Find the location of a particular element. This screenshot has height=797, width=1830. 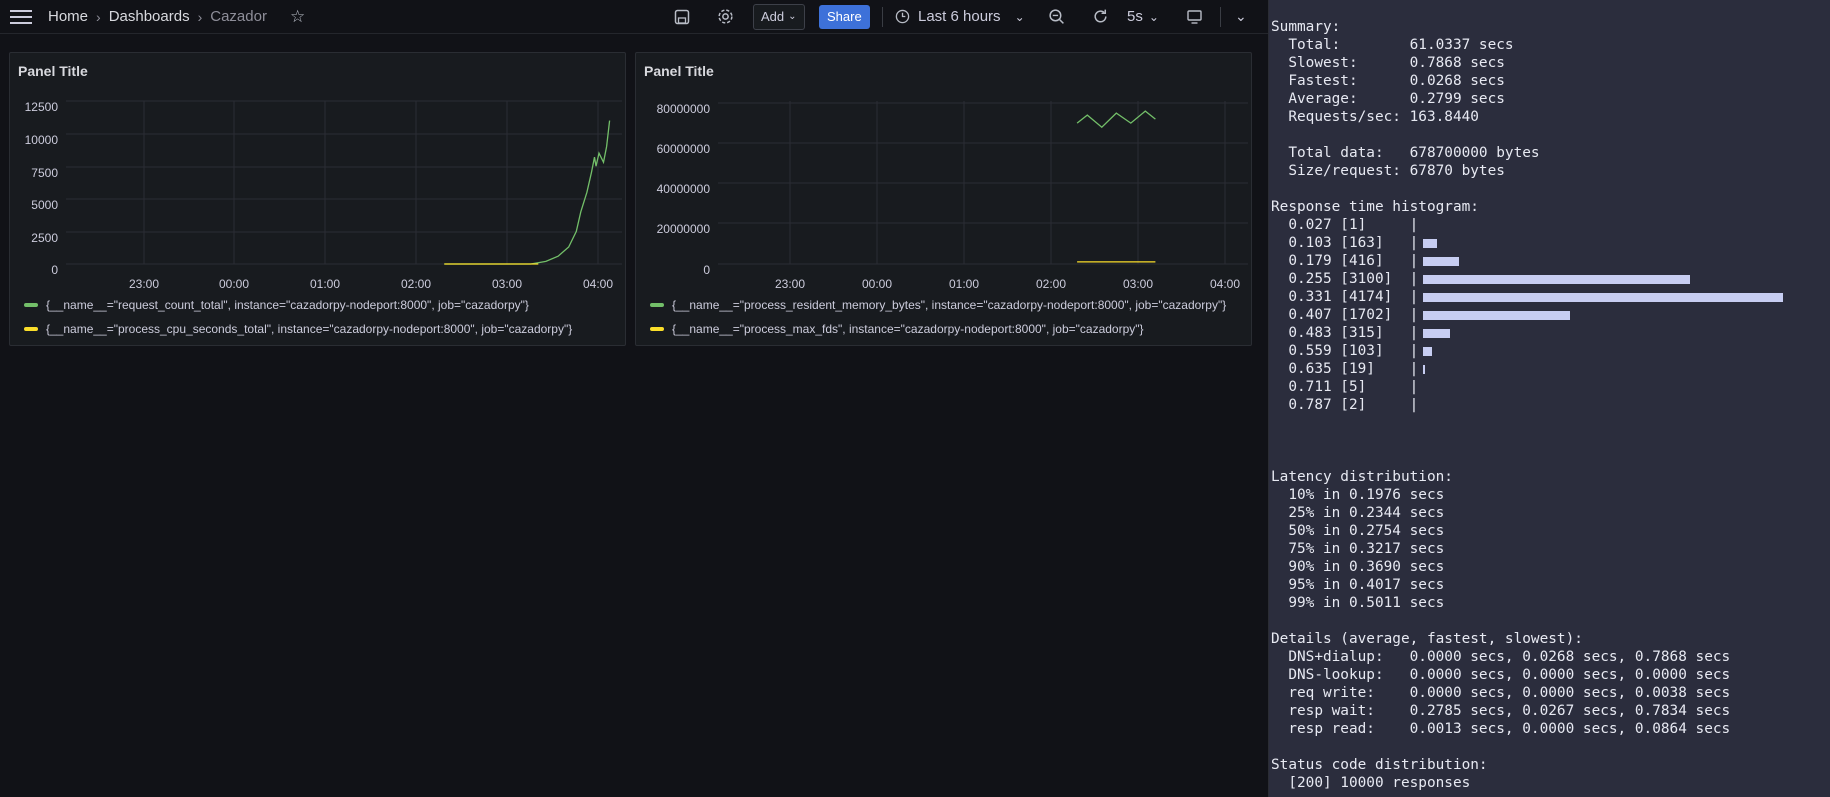

terminal-line: Summary: is located at coordinates (1306, 27).